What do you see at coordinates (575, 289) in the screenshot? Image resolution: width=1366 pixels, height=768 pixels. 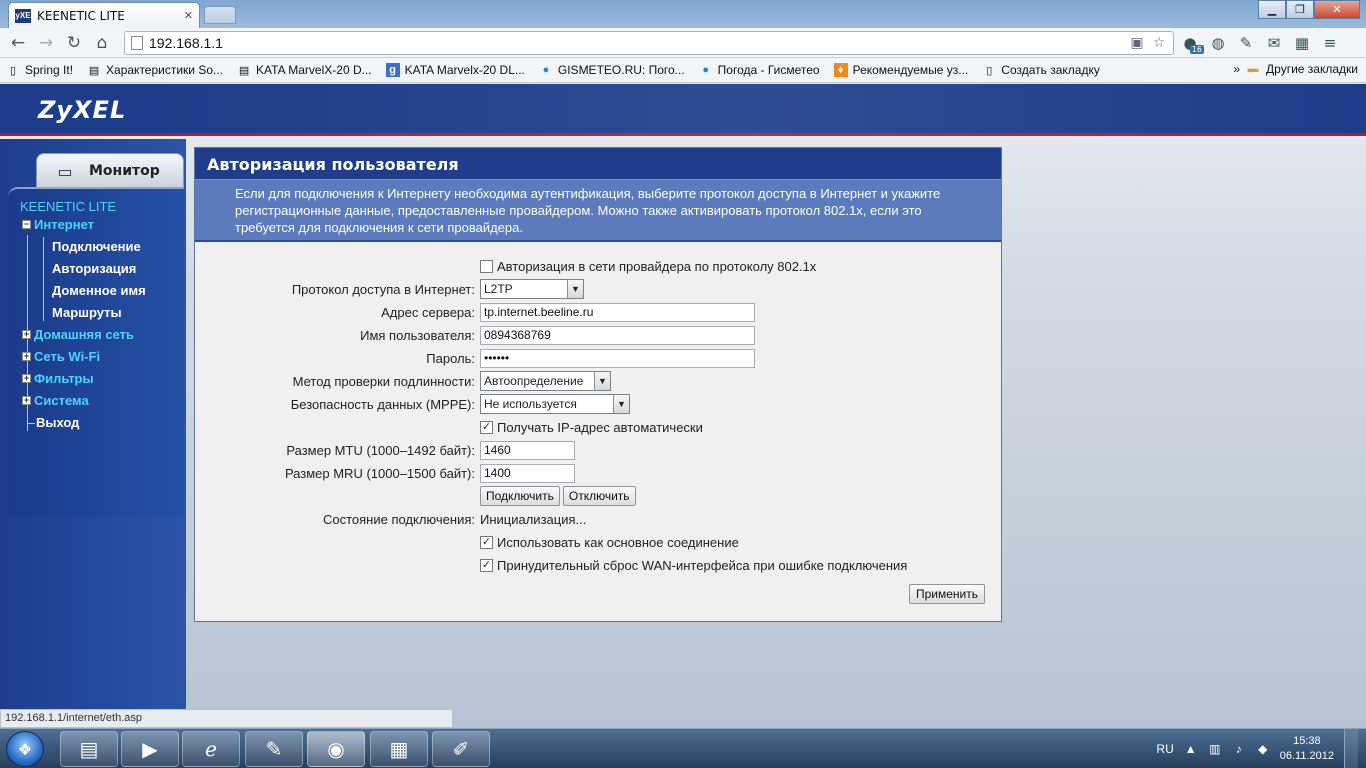 I see `chevron-down-icon: ▼` at bounding box center [575, 289].